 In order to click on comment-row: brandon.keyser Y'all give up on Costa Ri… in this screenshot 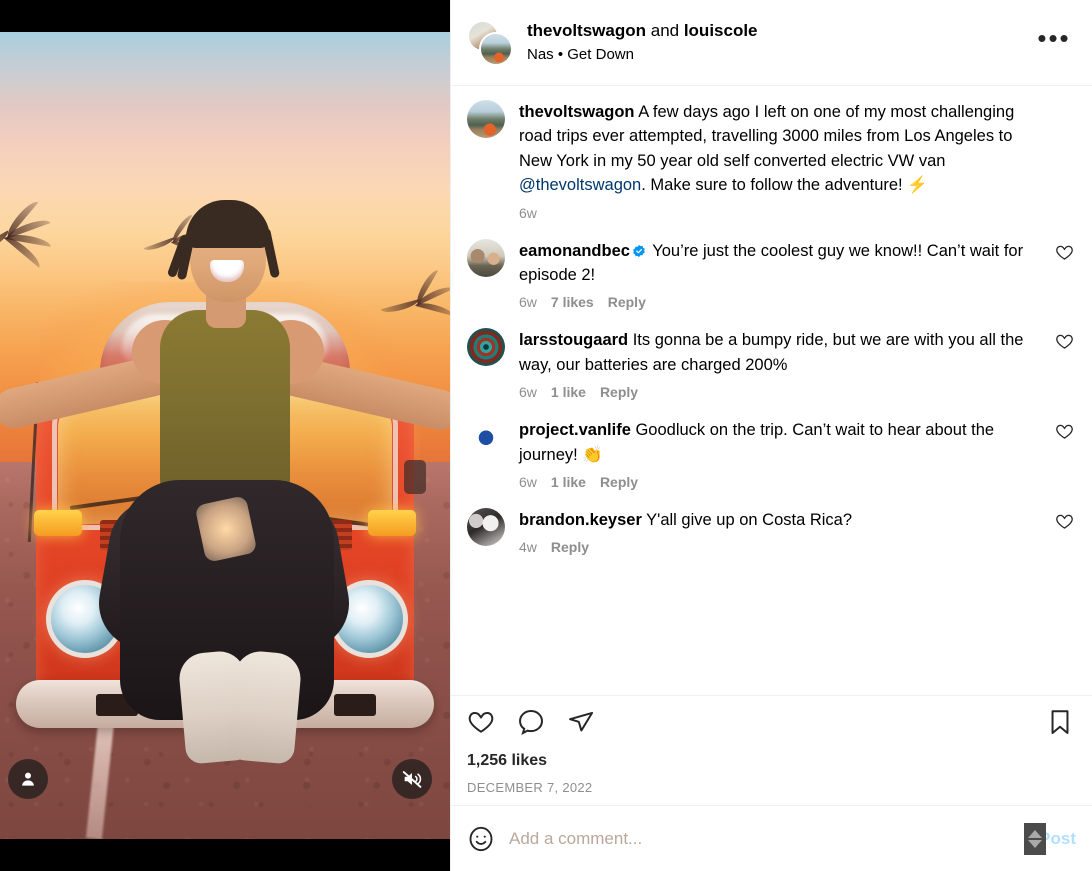, I will do `click(770, 531)`.